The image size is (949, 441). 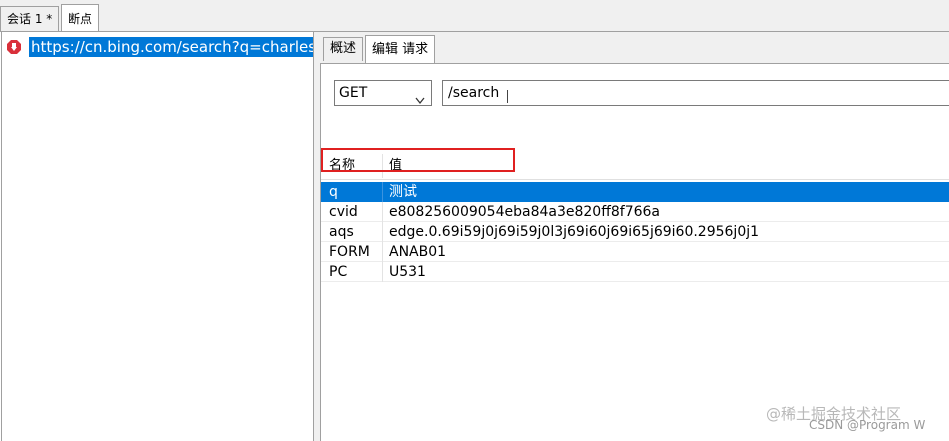 What do you see at coordinates (353, 93) in the screenshot?
I see `method-select-value: GET` at bounding box center [353, 93].